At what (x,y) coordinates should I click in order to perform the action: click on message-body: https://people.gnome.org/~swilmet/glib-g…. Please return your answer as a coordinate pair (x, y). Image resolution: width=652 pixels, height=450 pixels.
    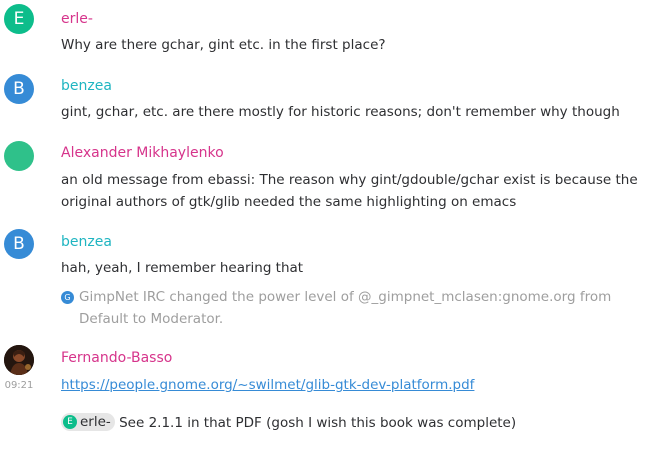
    Looking at the image, I should click on (353, 385).